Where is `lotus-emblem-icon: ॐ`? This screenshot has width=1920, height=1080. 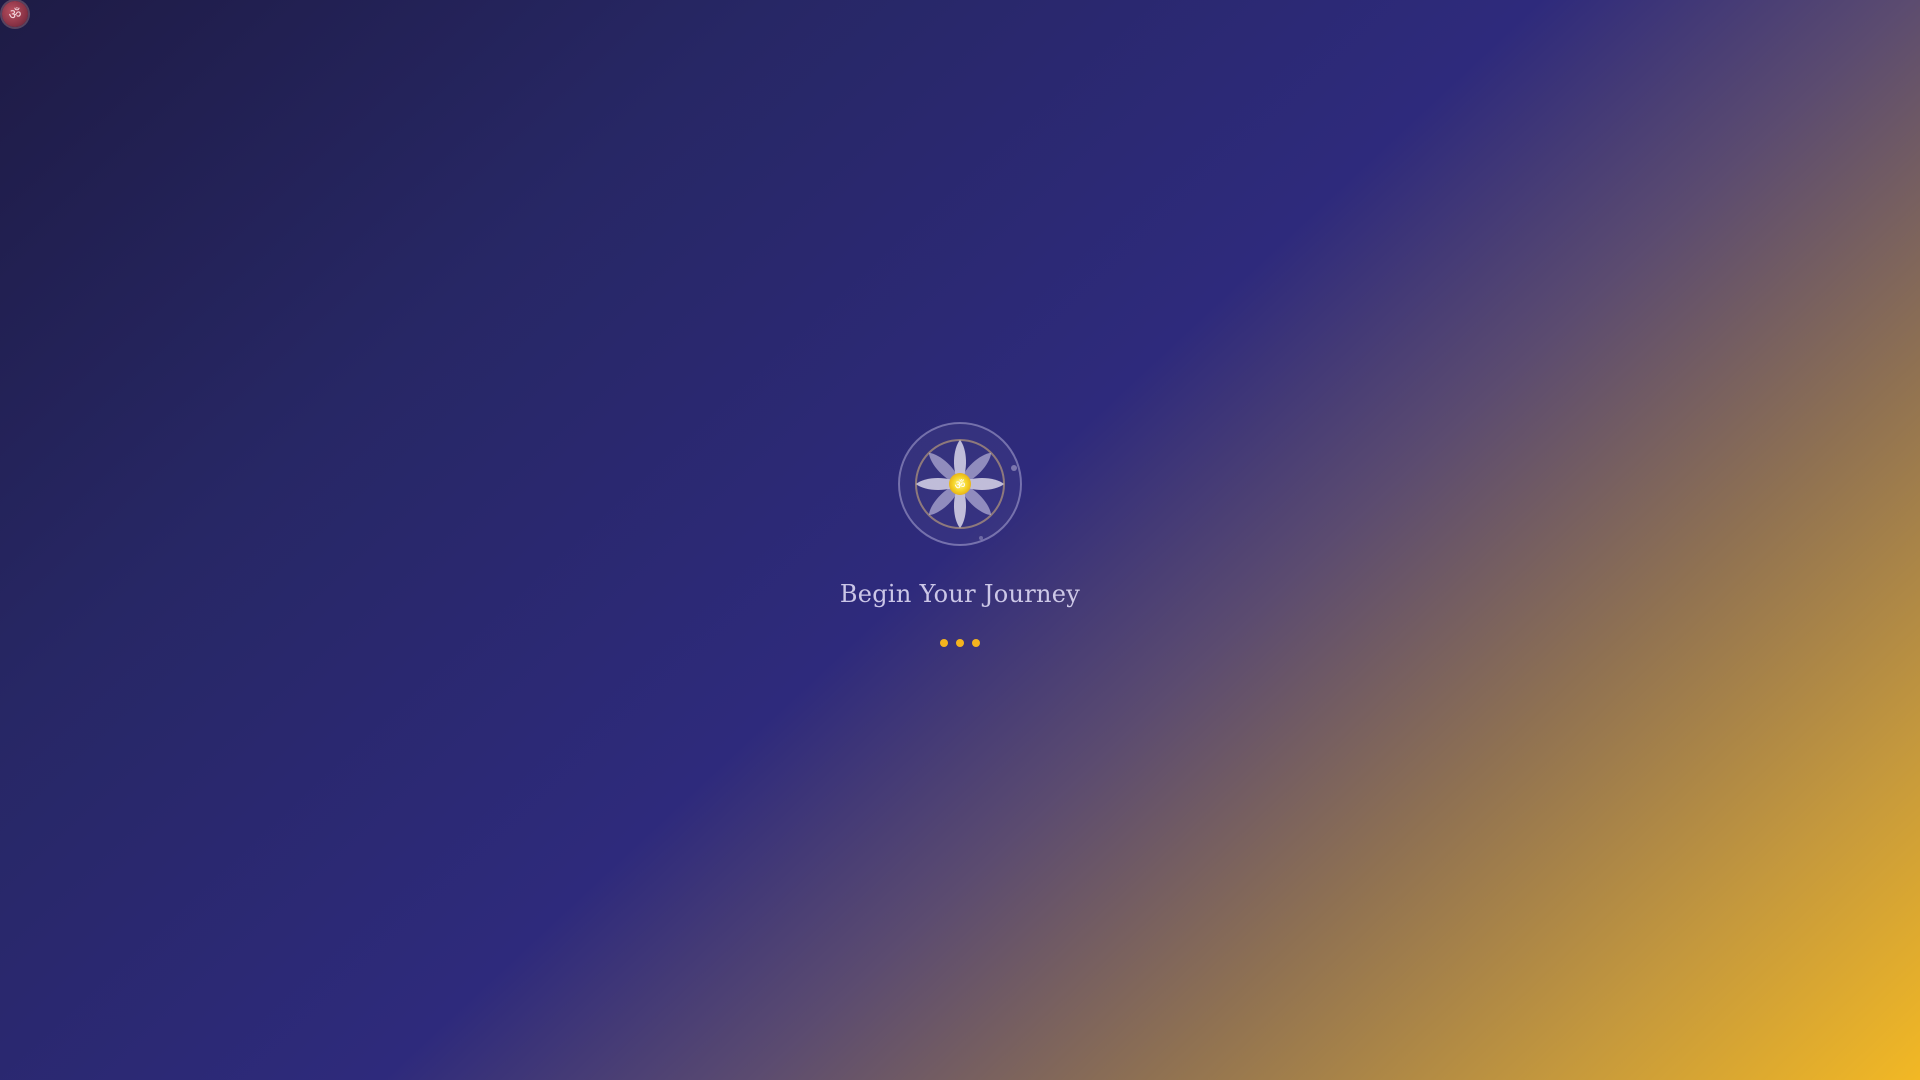 lotus-emblem-icon: ॐ is located at coordinates (960, 484).